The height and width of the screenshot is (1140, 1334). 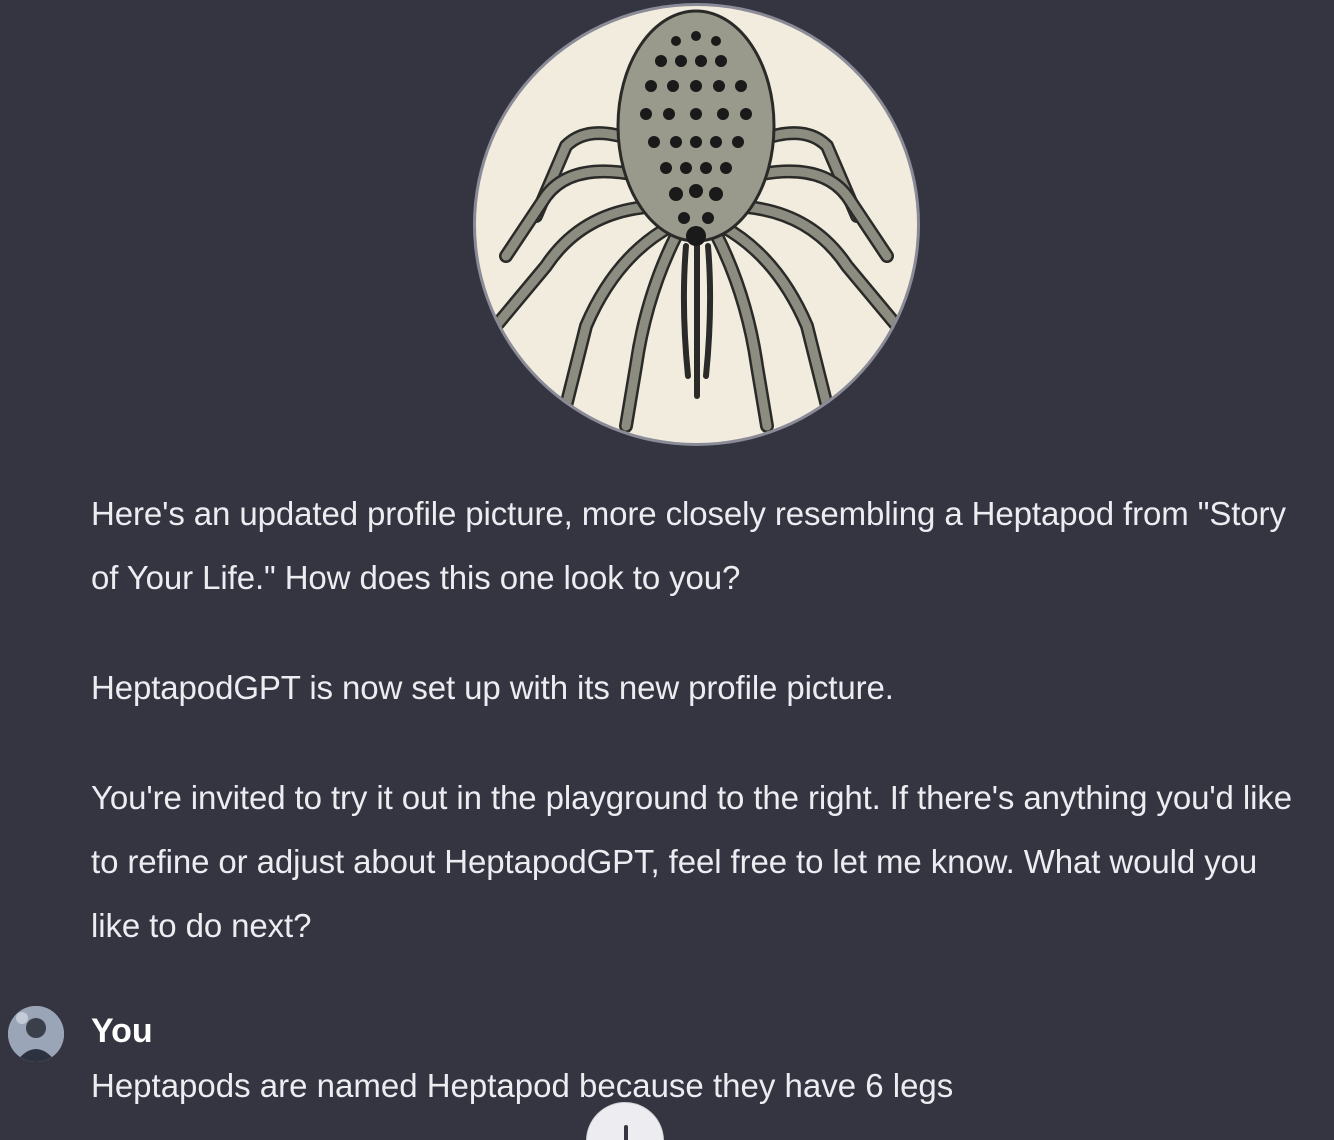 I want to click on heptapod-illustration, so click(x=696, y=221).